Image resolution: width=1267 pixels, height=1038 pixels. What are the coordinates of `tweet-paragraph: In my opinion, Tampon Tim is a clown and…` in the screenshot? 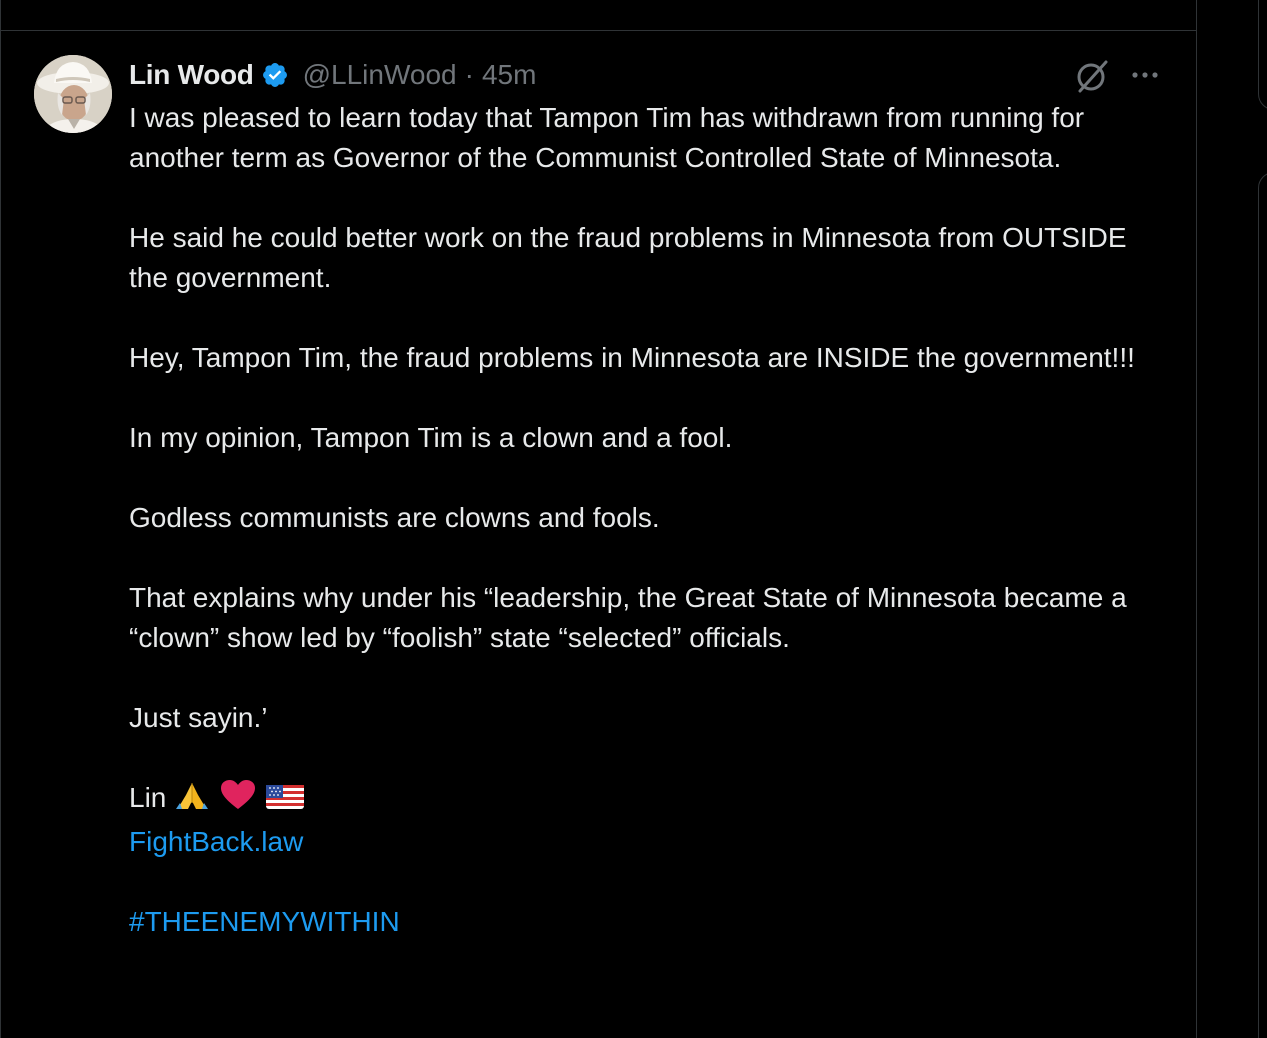 It's located at (431, 437).